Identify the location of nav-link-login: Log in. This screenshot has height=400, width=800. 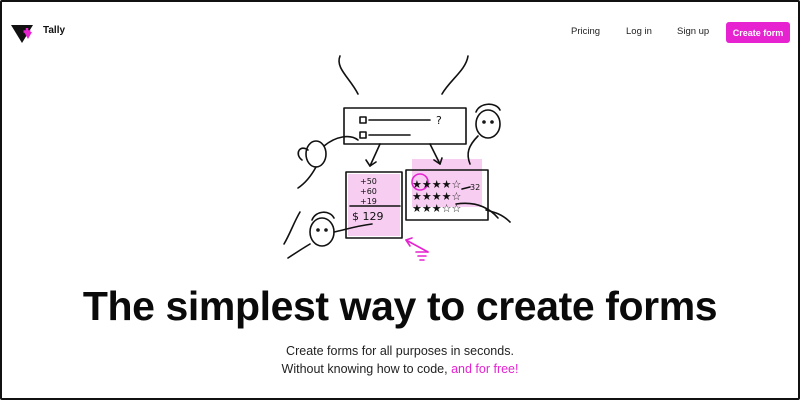
(639, 31).